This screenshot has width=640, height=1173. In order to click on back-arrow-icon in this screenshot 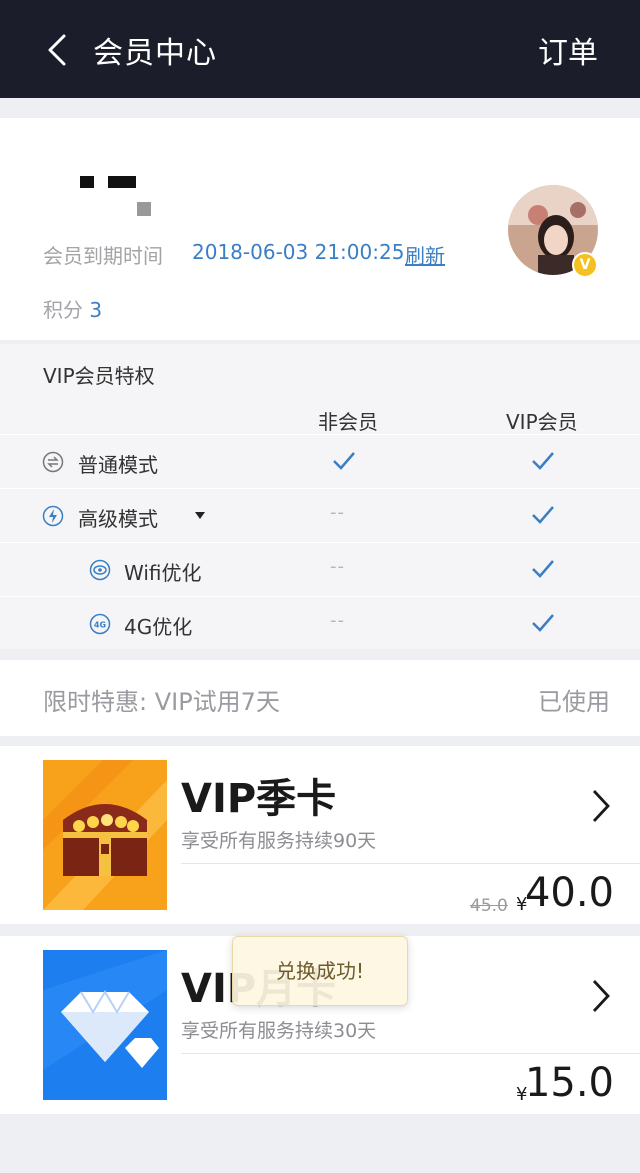, I will do `click(58, 50)`.